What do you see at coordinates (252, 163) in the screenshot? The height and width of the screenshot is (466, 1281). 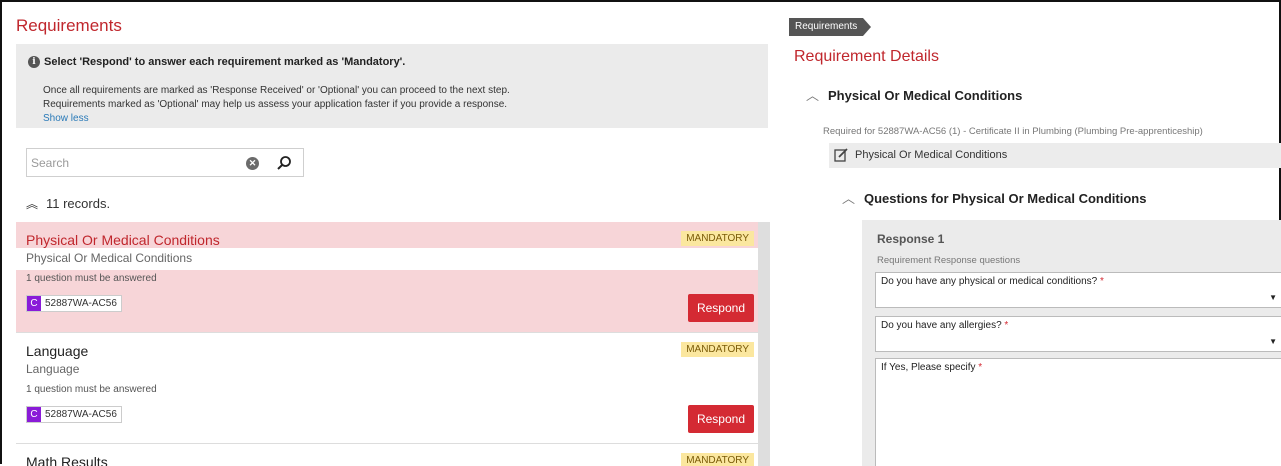 I see `clear-search-icon: ✕` at bounding box center [252, 163].